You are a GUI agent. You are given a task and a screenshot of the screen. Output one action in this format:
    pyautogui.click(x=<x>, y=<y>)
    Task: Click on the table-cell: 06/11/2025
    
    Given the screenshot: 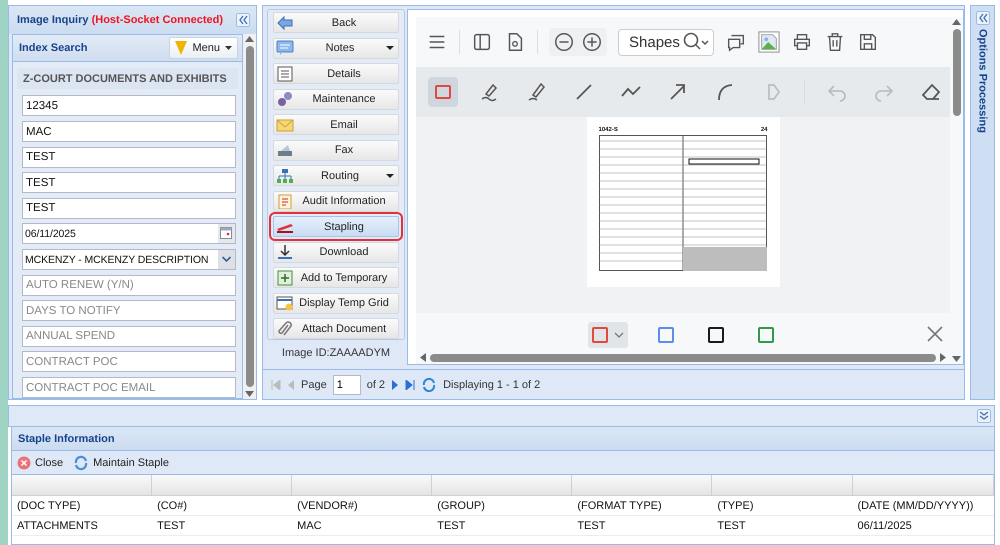 What is the action you would take?
    pyautogui.click(x=923, y=526)
    